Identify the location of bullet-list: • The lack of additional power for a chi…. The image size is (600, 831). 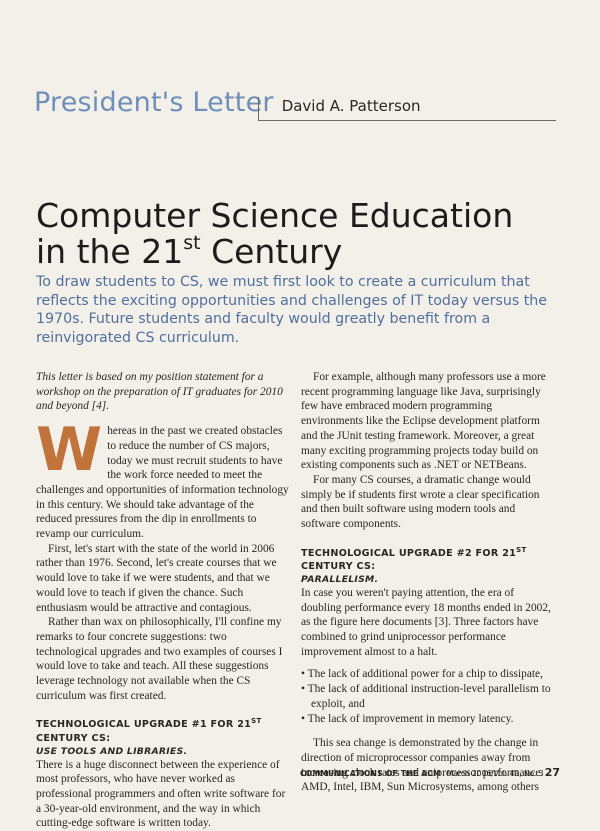
(428, 696).